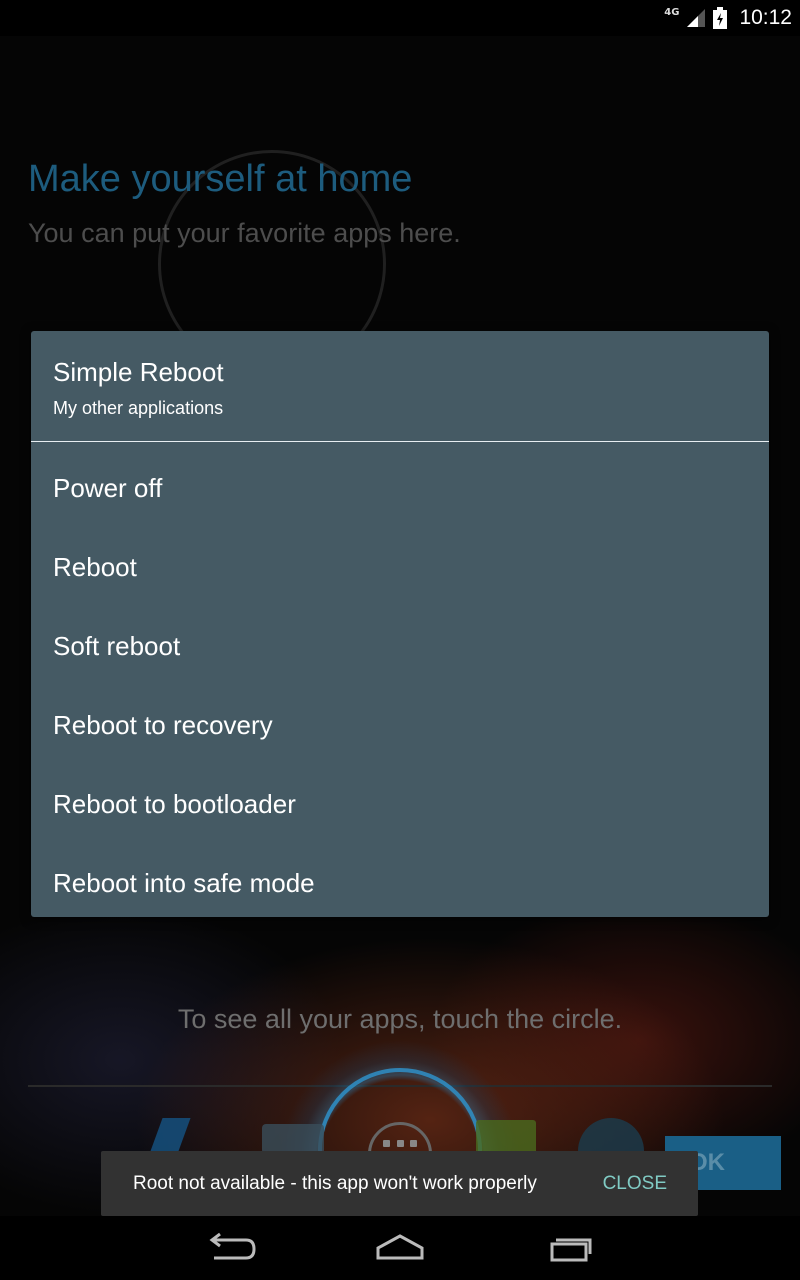 The height and width of the screenshot is (1280, 800). Describe the element at coordinates (720, 18) in the screenshot. I see `battery-icon` at that location.